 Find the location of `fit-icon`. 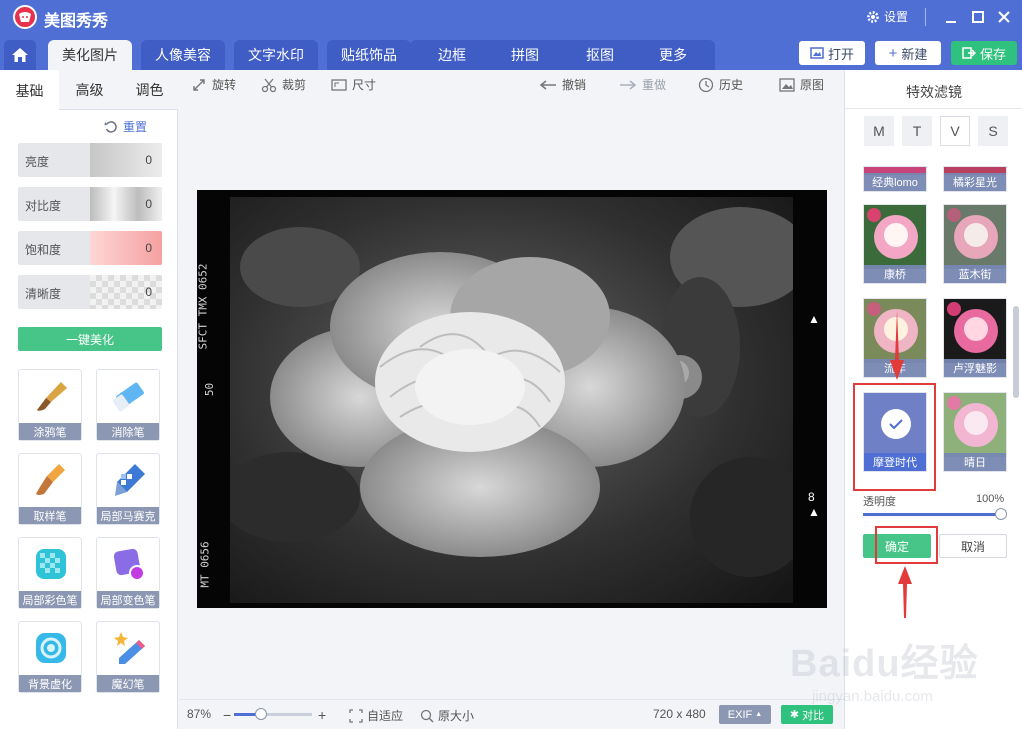

fit-icon is located at coordinates (356, 715).